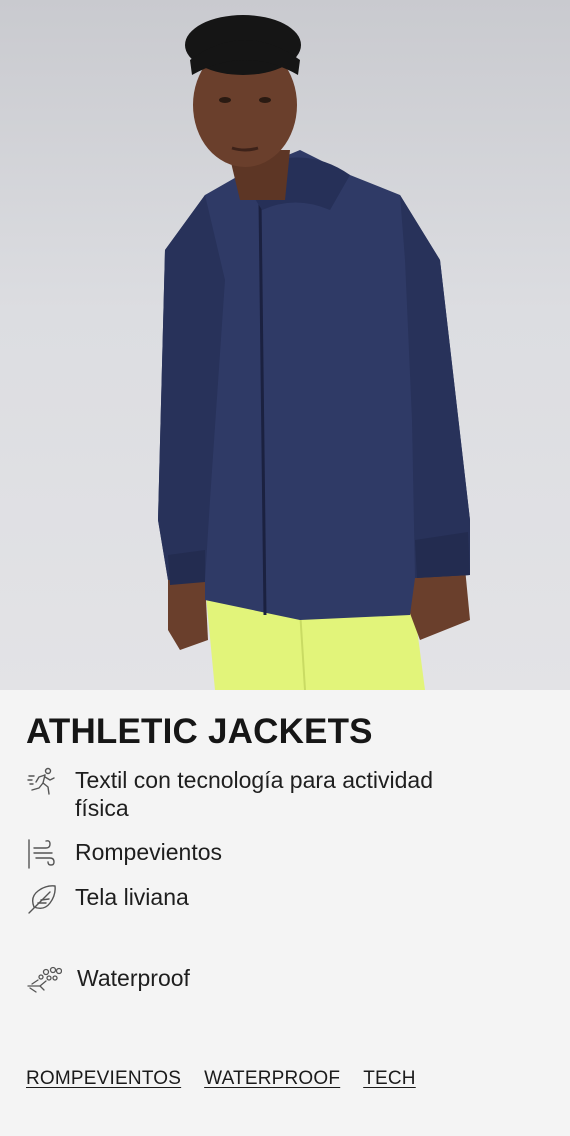  Describe the element at coordinates (230, 854) in the screenshot. I see `feature-item-rompevientos: Rompevientos` at that location.